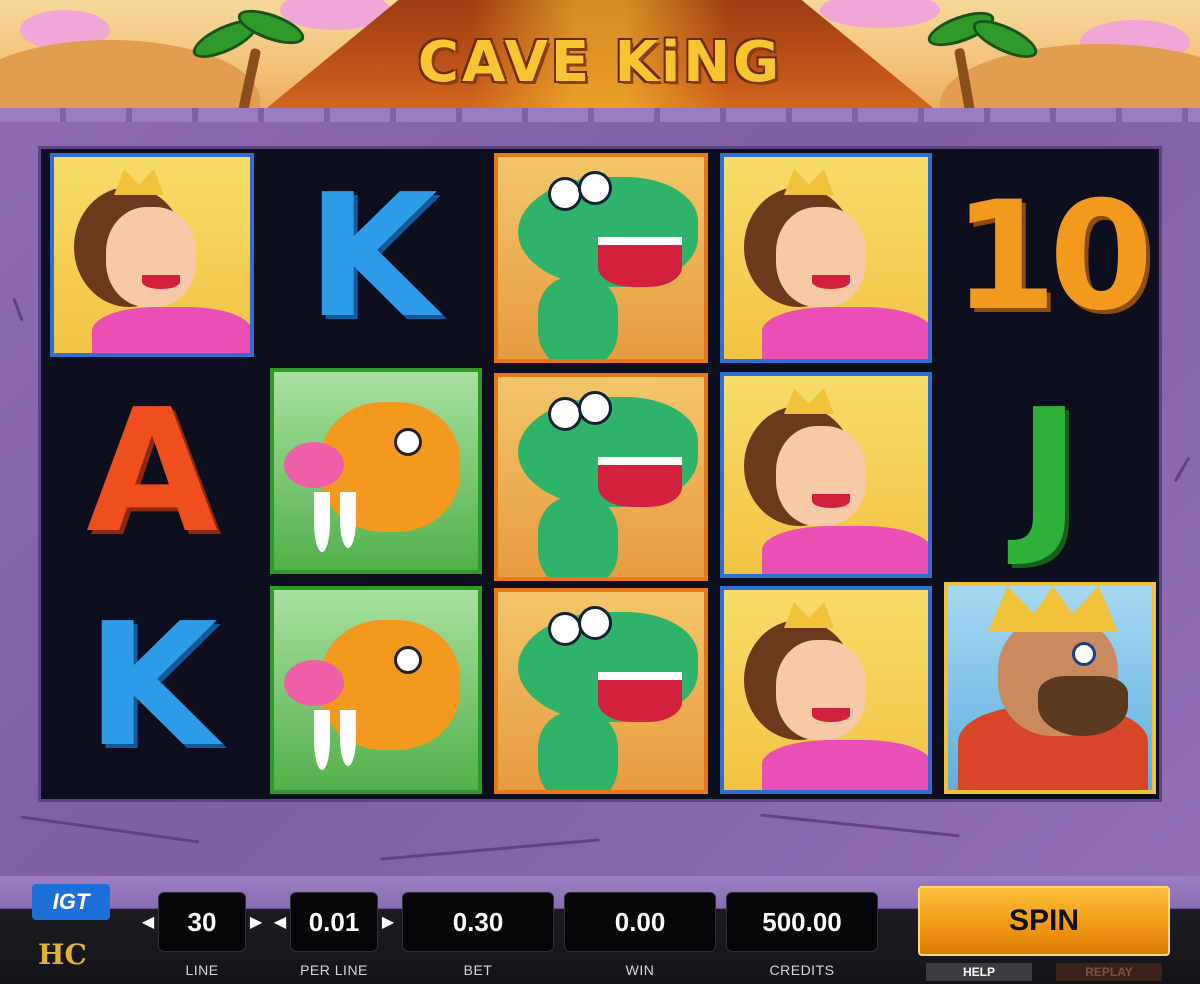 Image resolution: width=1200 pixels, height=984 pixels. Describe the element at coordinates (202, 922) in the screenshot. I see `line-value: 30` at that location.